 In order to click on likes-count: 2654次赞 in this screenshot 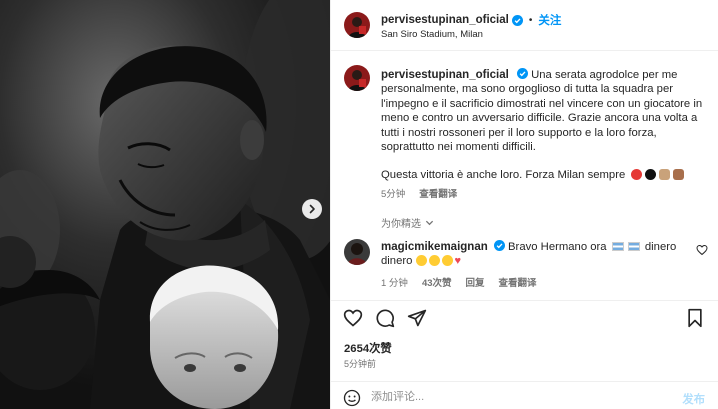, I will do `click(368, 348)`.